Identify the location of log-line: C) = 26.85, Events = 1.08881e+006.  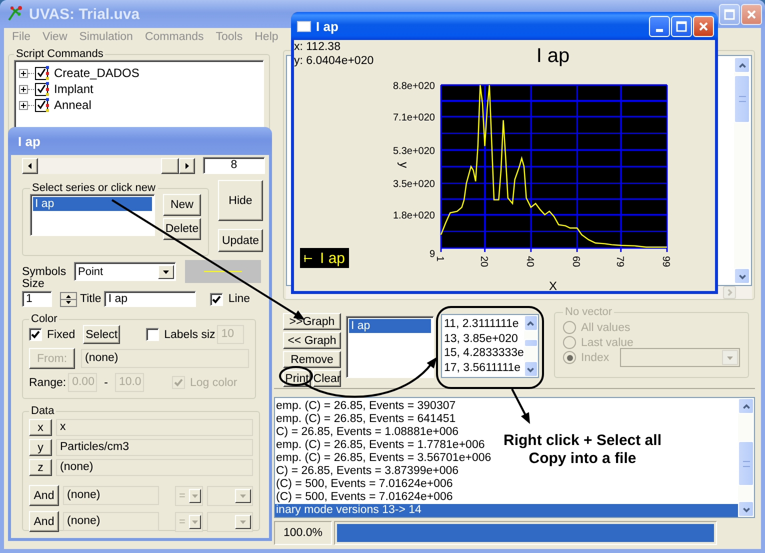
(367, 432).